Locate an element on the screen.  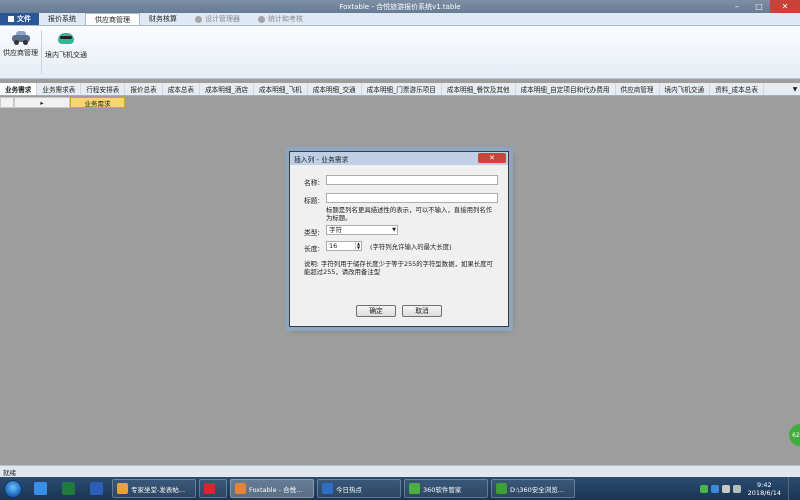
spinner-arrows-icon: ▲ ▼ is located at coordinates (358, 246).